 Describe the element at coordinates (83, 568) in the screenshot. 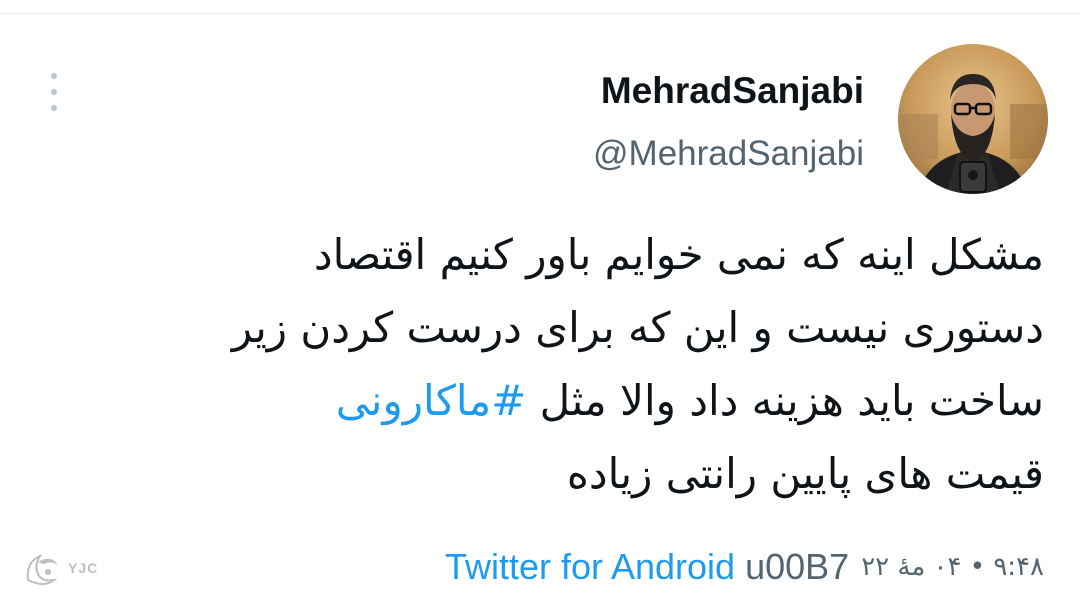

I see `watermark-text: YJC` at that location.